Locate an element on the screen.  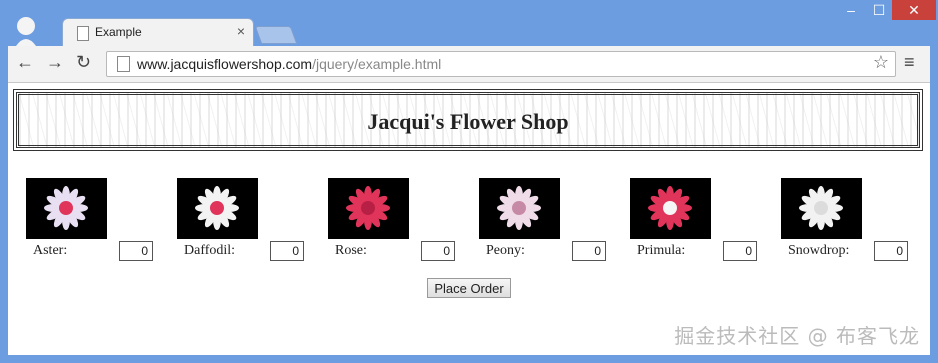
primula-image is located at coordinates (670, 208).